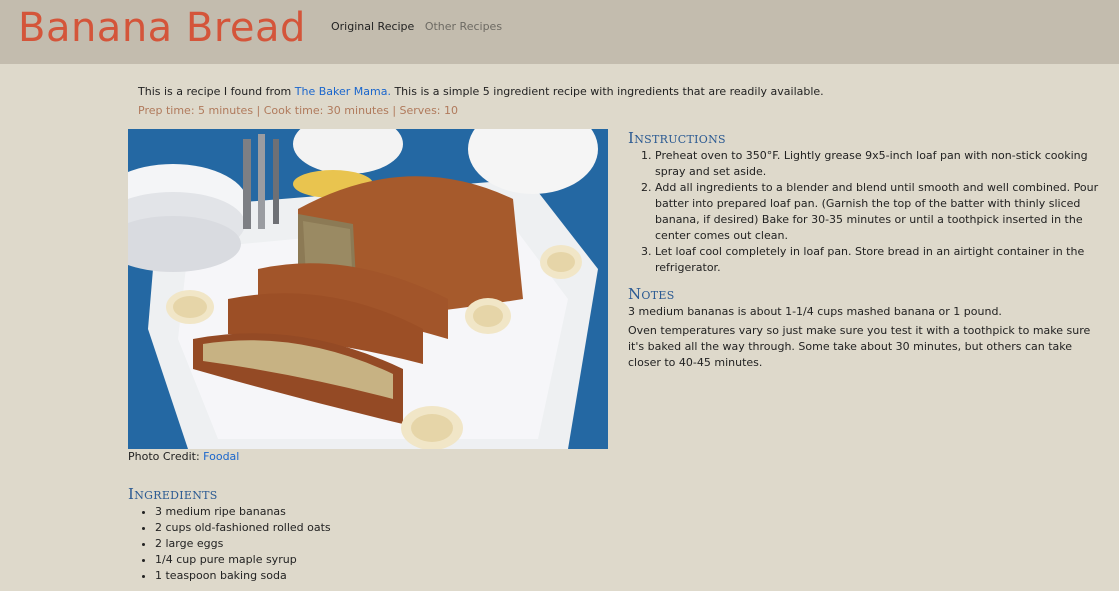 Image resolution: width=1119 pixels, height=591 pixels. What do you see at coordinates (343, 91) in the screenshot?
I see `baker-mama-link: The Baker Mama.` at bounding box center [343, 91].